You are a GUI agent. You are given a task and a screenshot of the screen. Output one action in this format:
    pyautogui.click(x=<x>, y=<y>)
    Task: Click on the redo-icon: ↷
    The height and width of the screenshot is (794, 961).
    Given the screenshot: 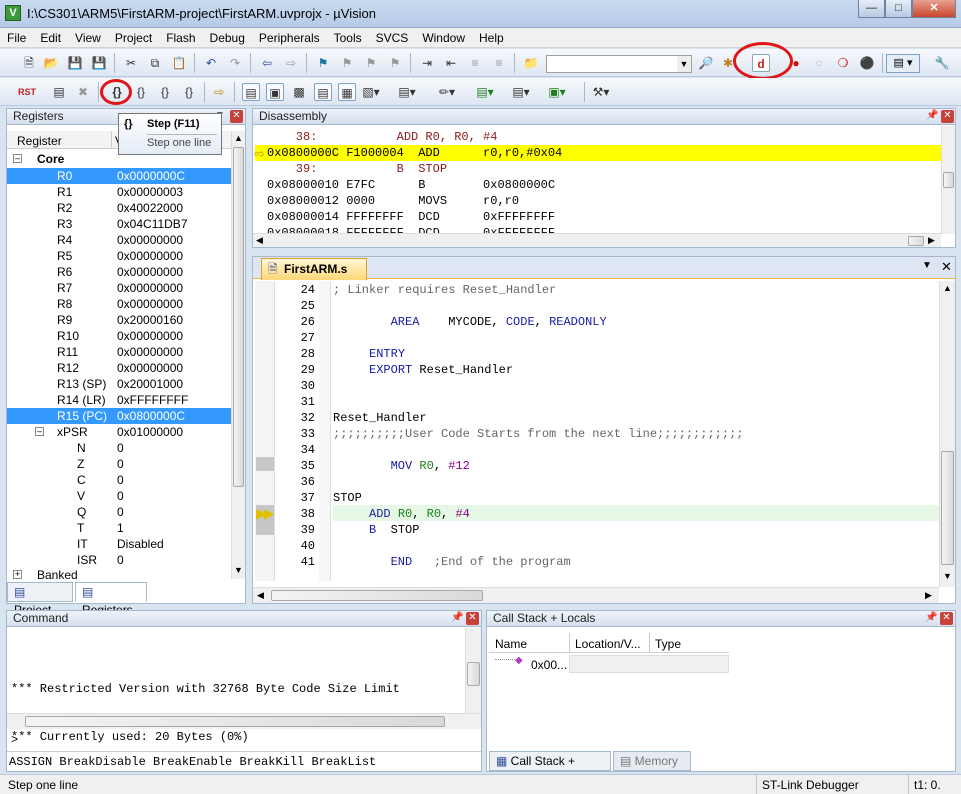 What is the action you would take?
    pyautogui.click(x=235, y=63)
    